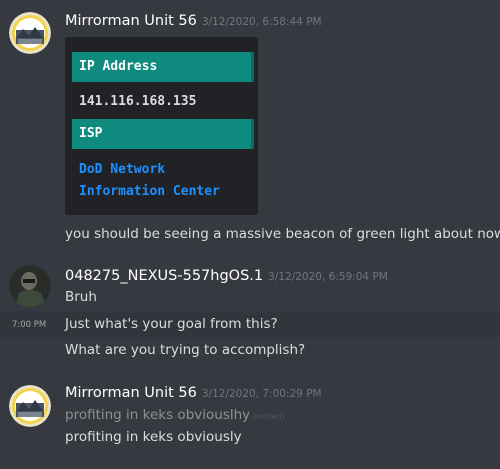  What do you see at coordinates (163, 134) in the screenshot?
I see `embed-field-isp-header: ISP` at bounding box center [163, 134].